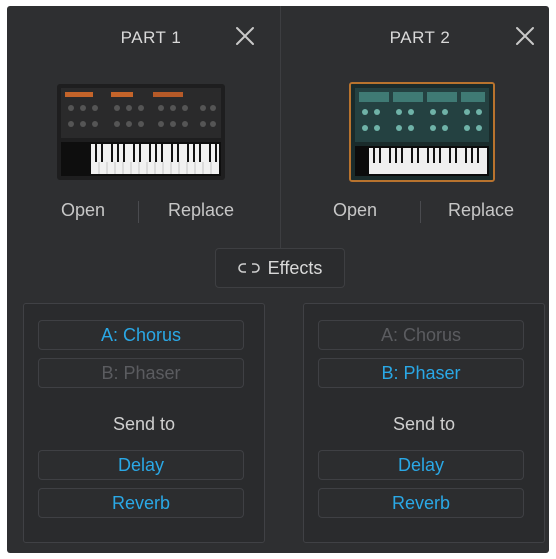  Describe the element at coordinates (141, 373) in the screenshot. I see `part-1-effect-b-phaser: B: Phaser` at that location.